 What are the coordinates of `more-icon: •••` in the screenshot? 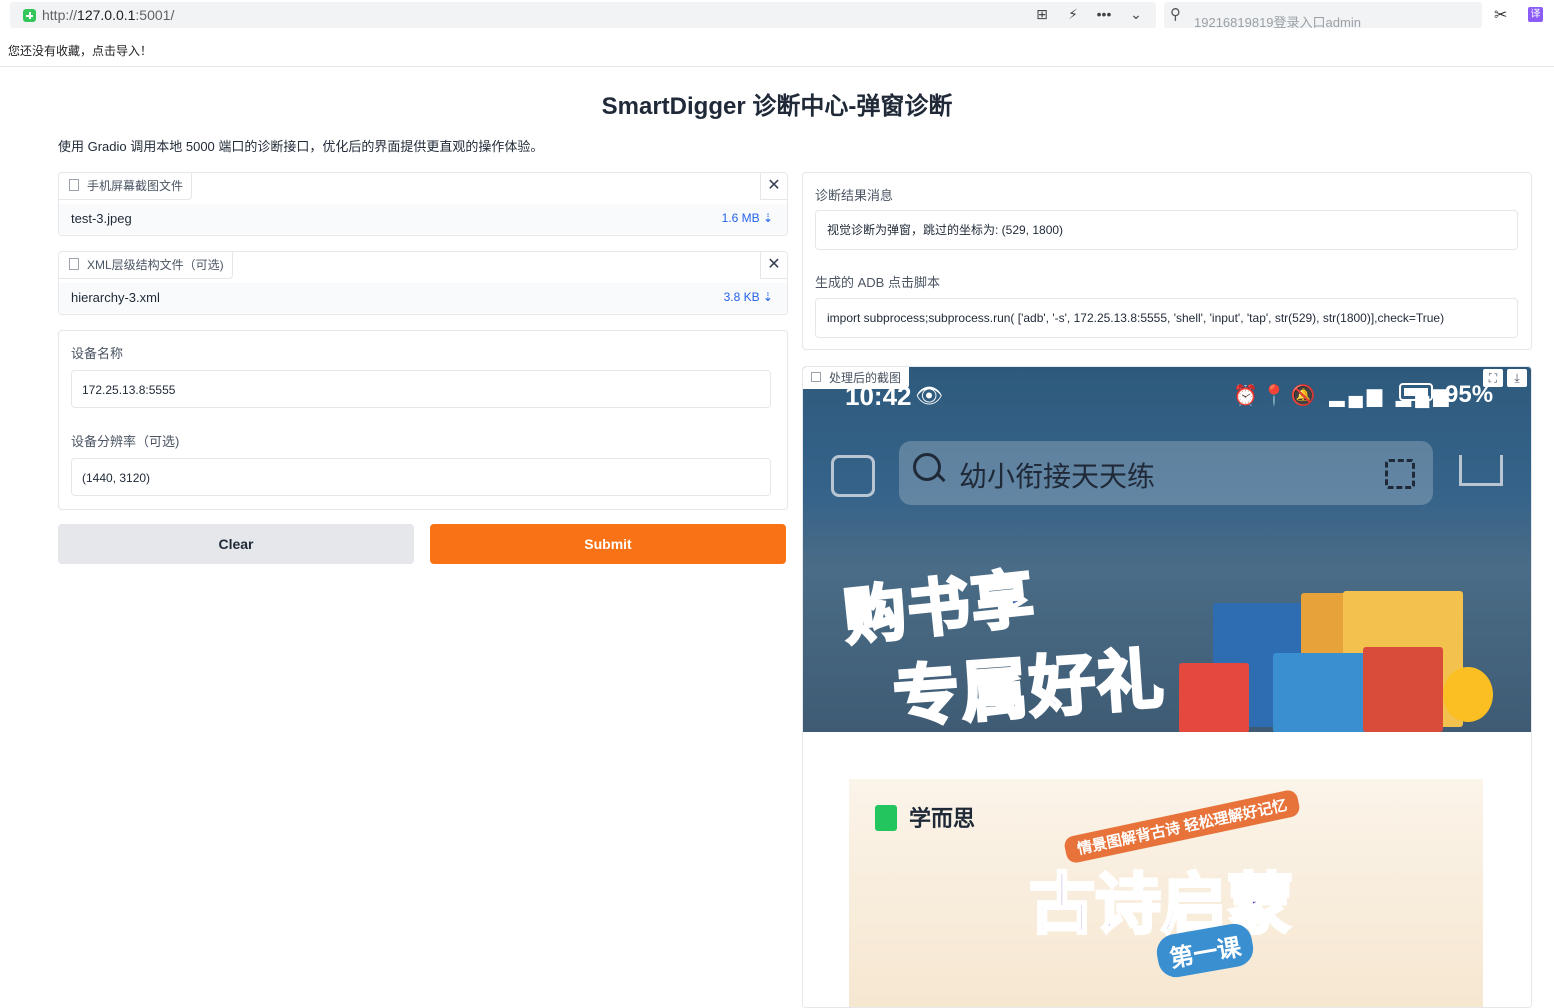 It's located at (1104, 14).